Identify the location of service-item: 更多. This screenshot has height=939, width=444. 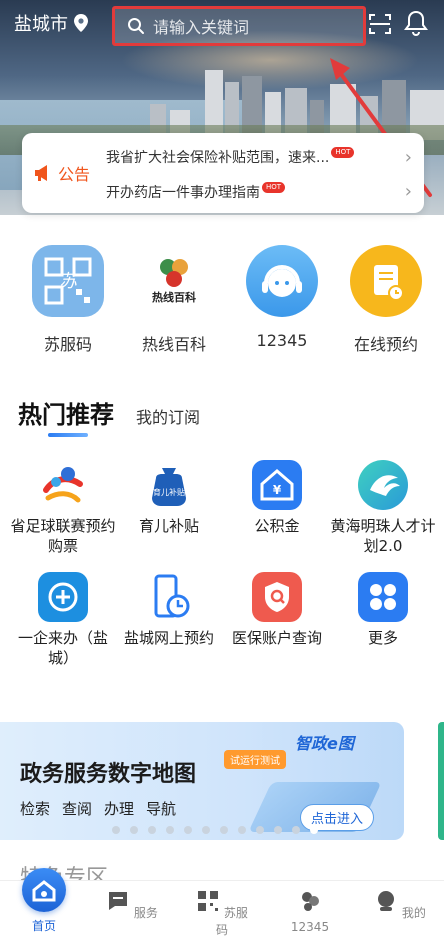
(383, 610).